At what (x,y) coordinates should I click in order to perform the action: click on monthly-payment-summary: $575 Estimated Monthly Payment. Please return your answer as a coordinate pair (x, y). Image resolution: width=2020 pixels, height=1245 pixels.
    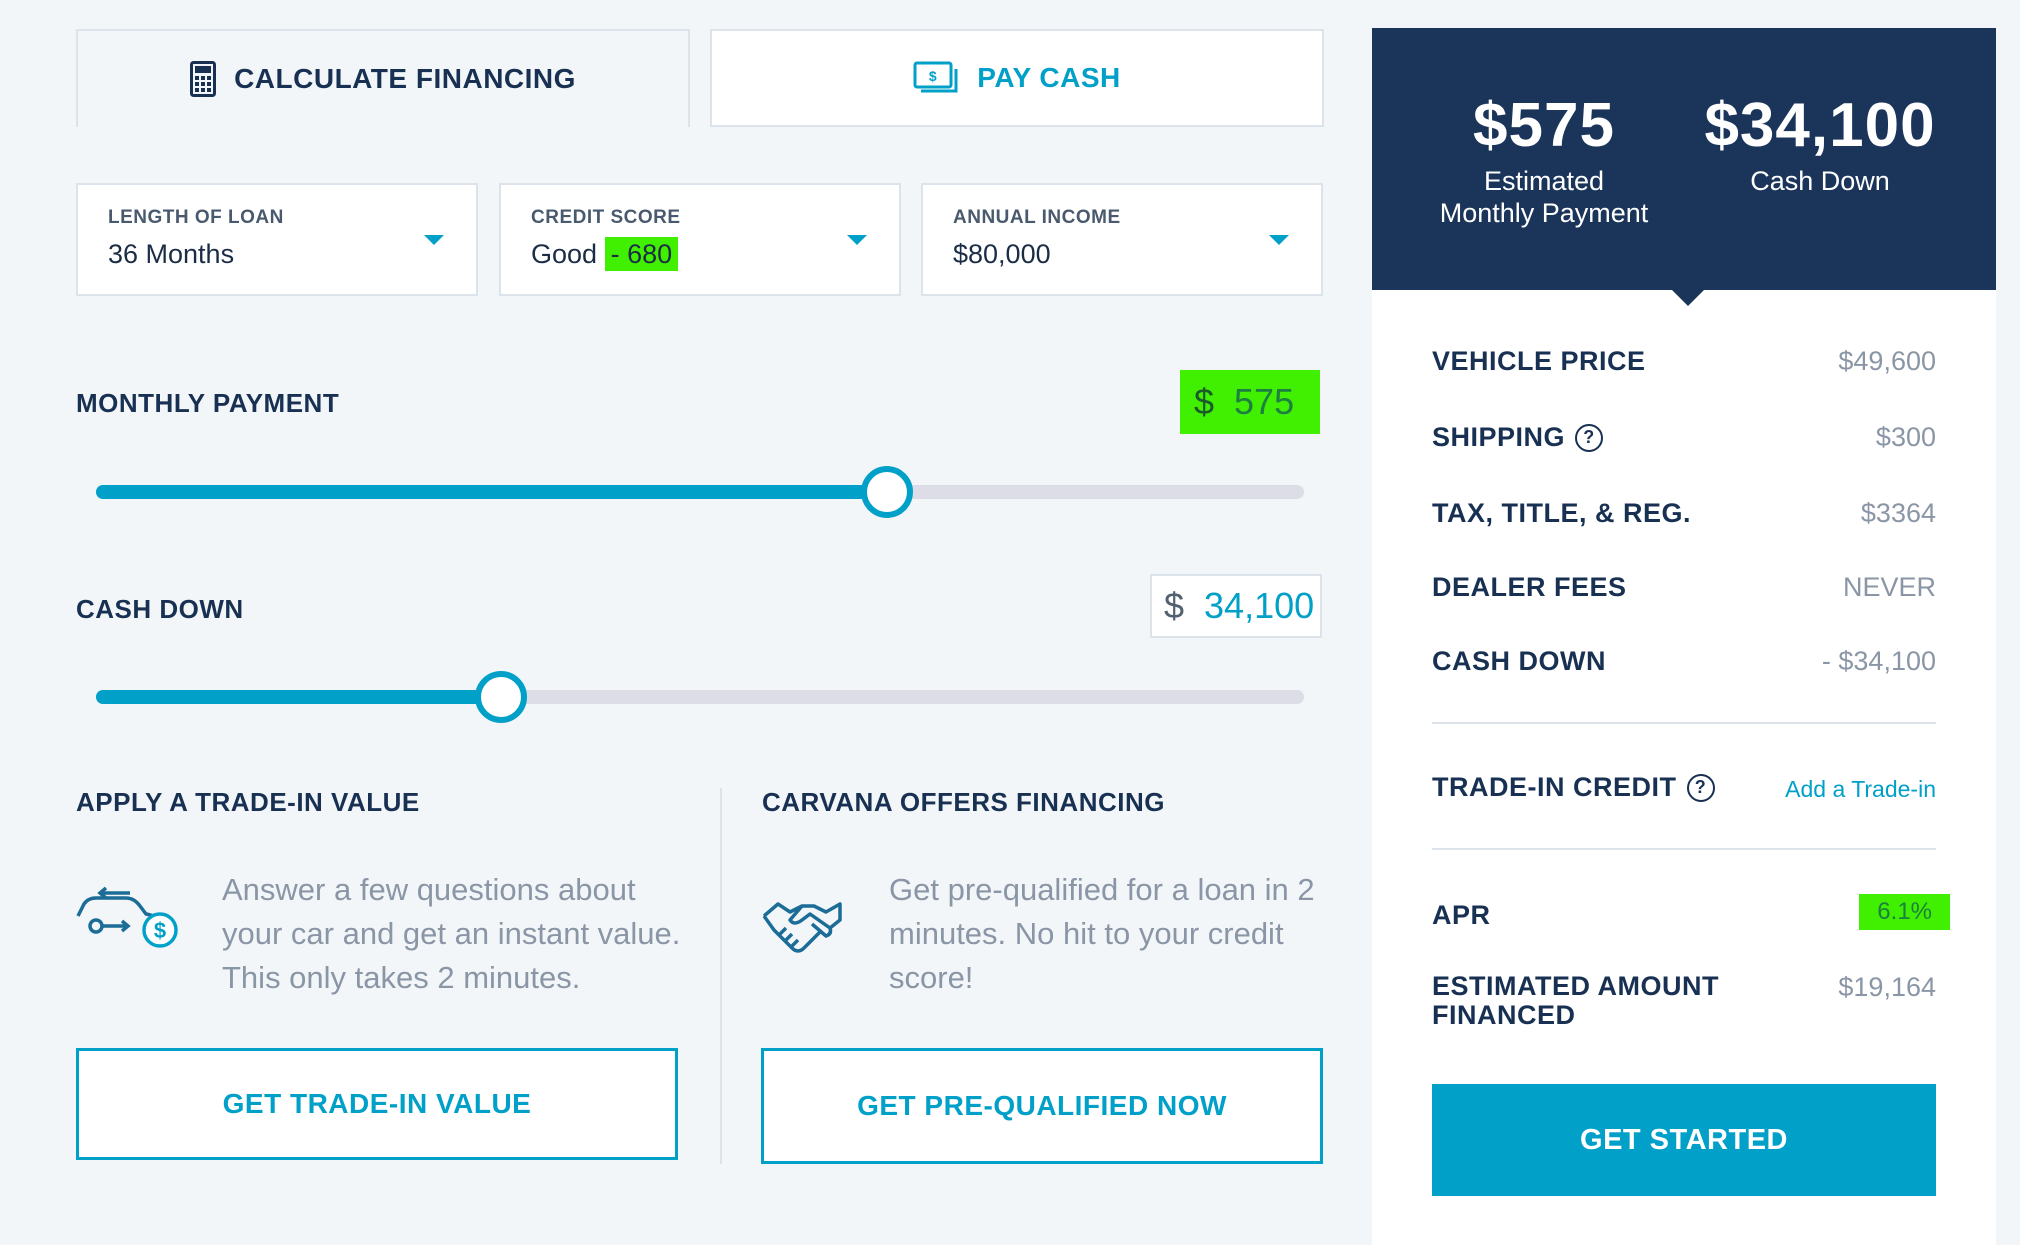
    Looking at the image, I should click on (1544, 159).